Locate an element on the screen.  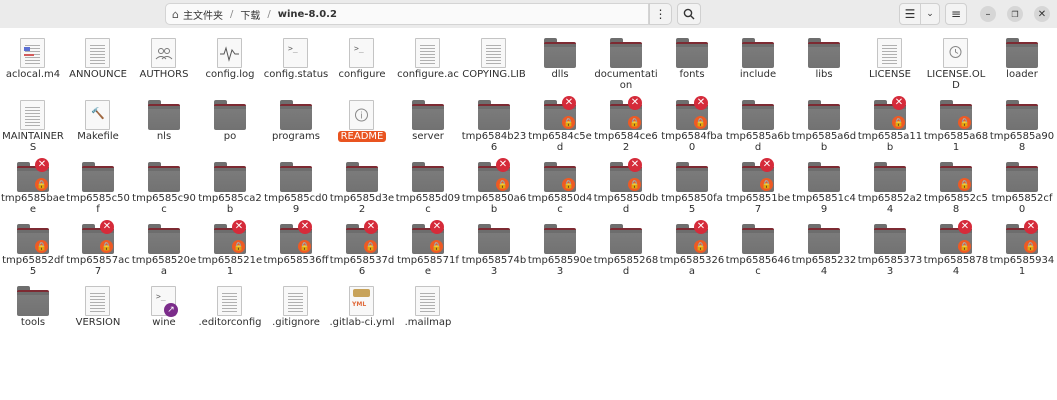
folder-item: tmp658574b3 is located at coordinates (494, 249).